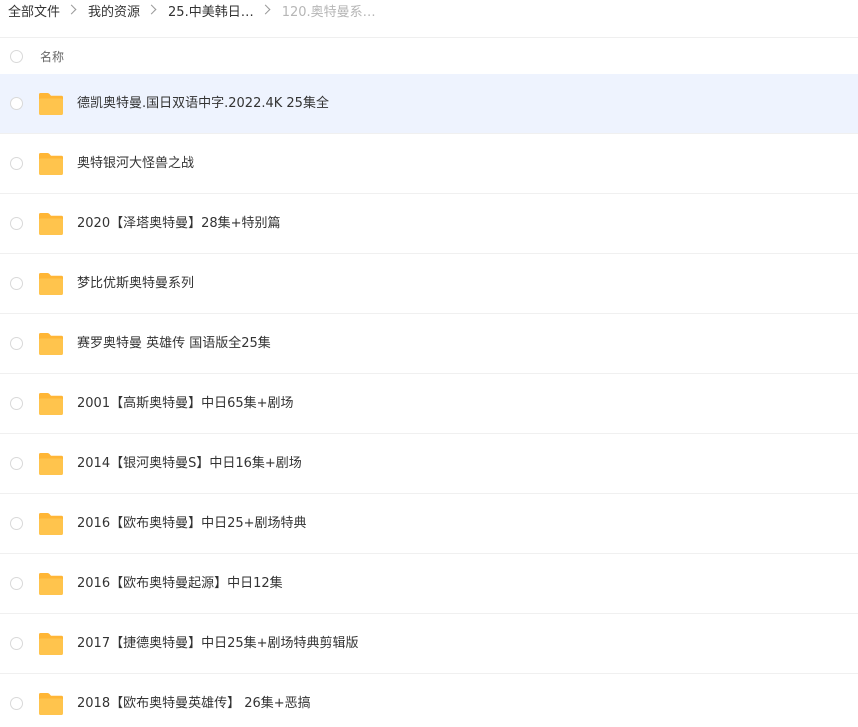 This screenshot has width=858, height=727. Describe the element at coordinates (189, 463) in the screenshot. I see `file-name-label: 2014【银河奥特曼S】中日16集+剧场` at that location.